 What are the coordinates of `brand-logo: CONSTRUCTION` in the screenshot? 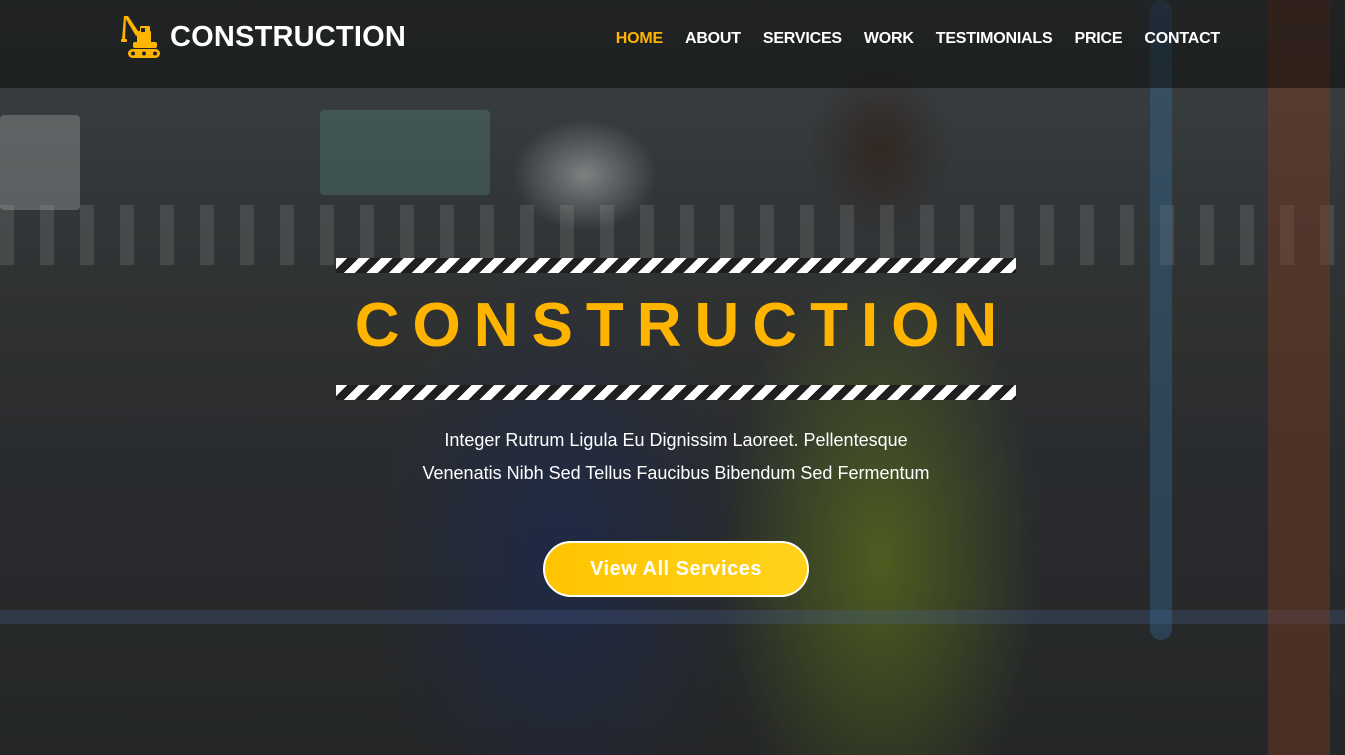 It's located at (263, 37).